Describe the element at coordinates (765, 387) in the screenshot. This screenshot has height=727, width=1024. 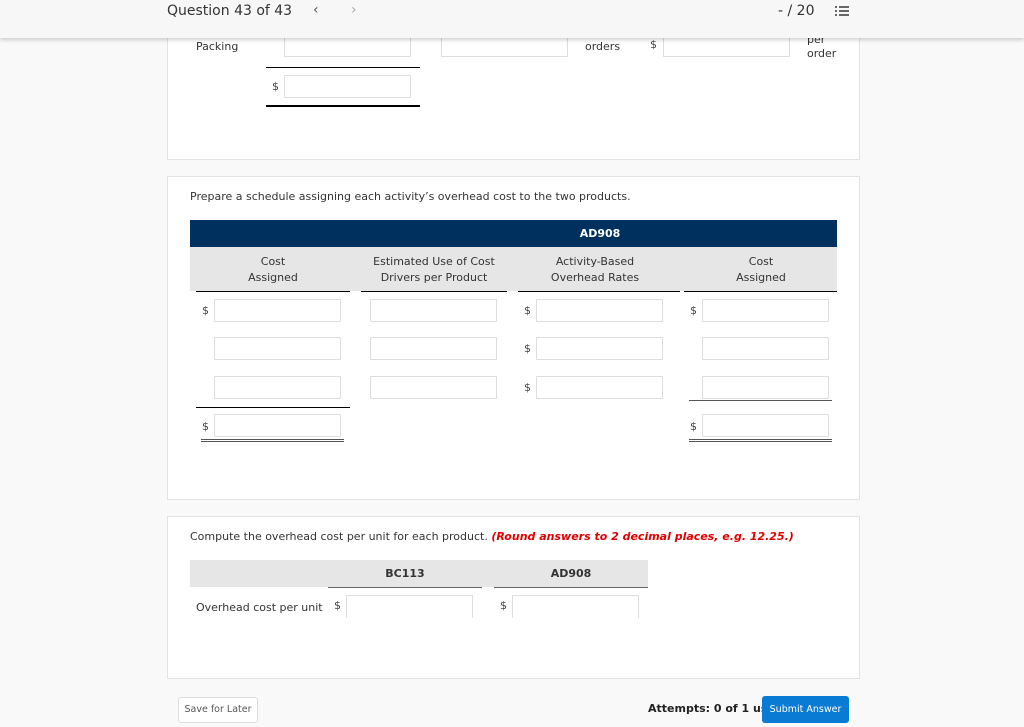
I see `ad908-cost-assigned-row3` at that location.